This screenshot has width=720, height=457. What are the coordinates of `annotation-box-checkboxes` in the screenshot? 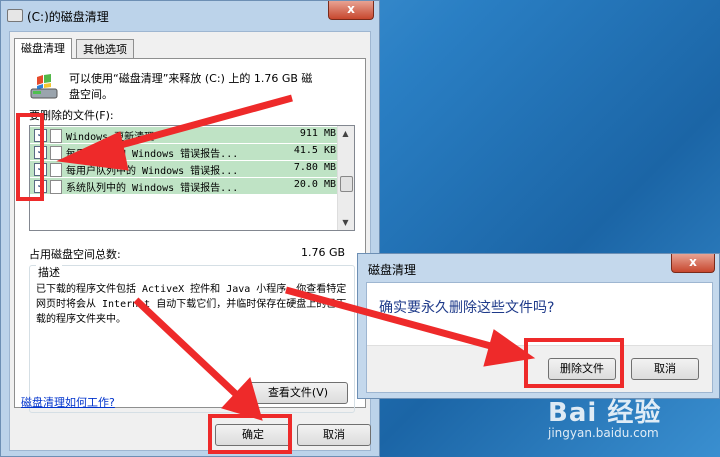 It's located at (30, 157).